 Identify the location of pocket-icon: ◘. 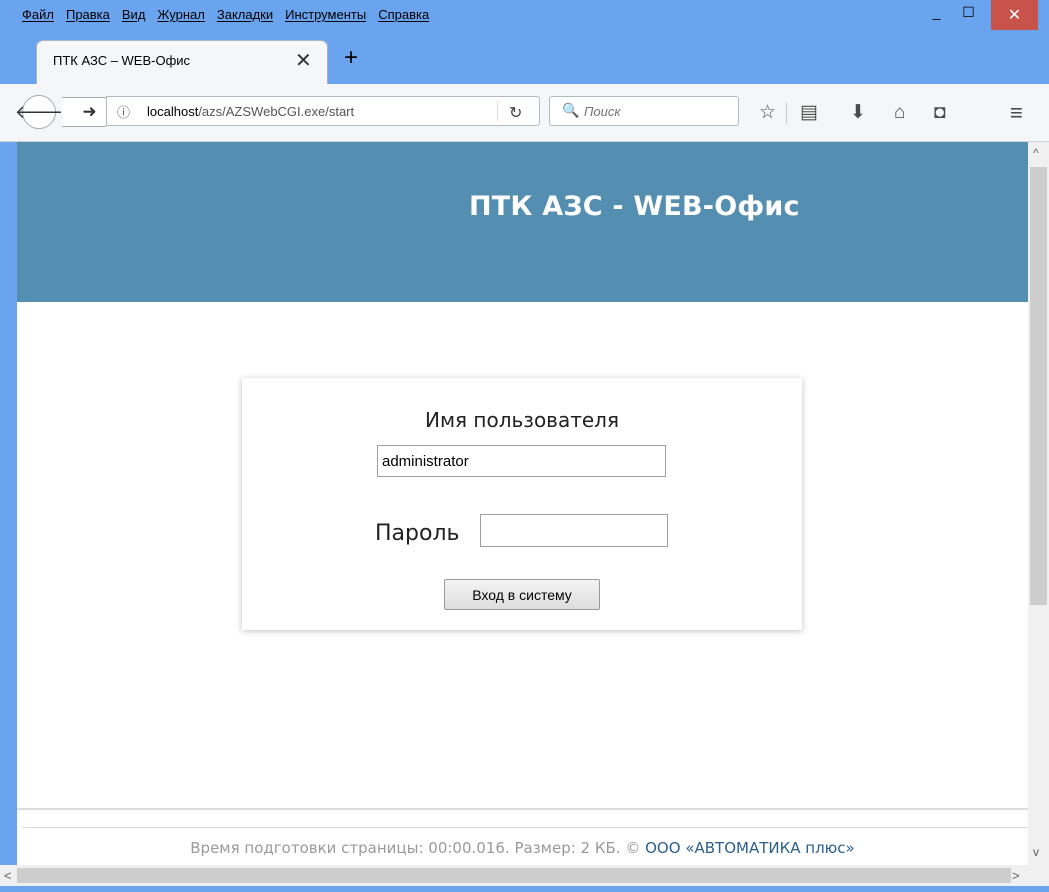
(939, 112).